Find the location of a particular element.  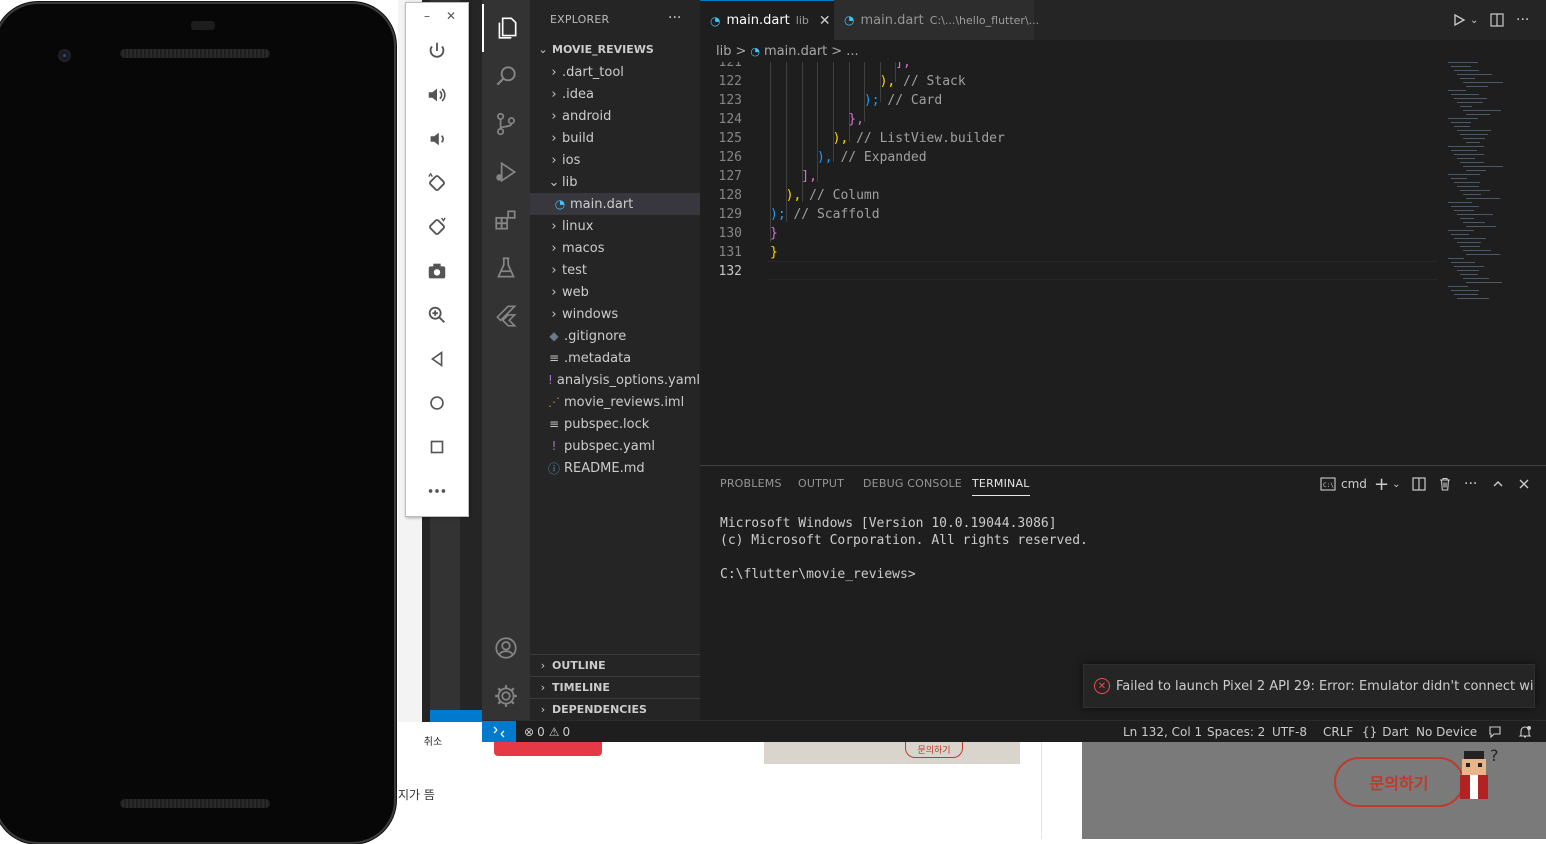

tree-item-gitignore: ◆ .gitignore is located at coordinates (615, 336).